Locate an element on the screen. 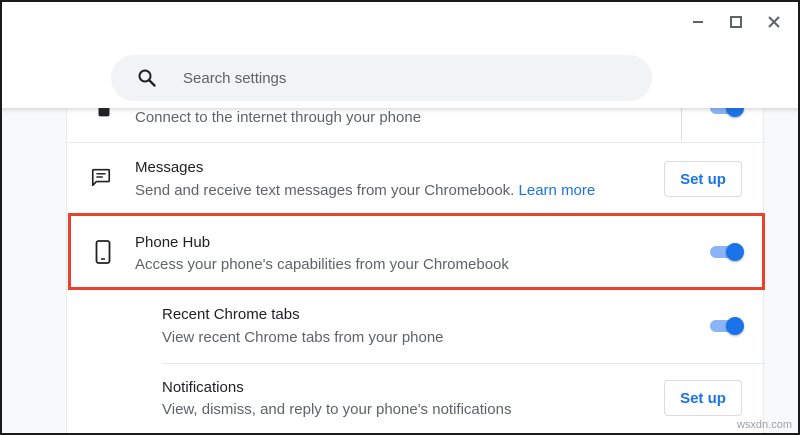  messages-setup-button: Set up is located at coordinates (703, 179).